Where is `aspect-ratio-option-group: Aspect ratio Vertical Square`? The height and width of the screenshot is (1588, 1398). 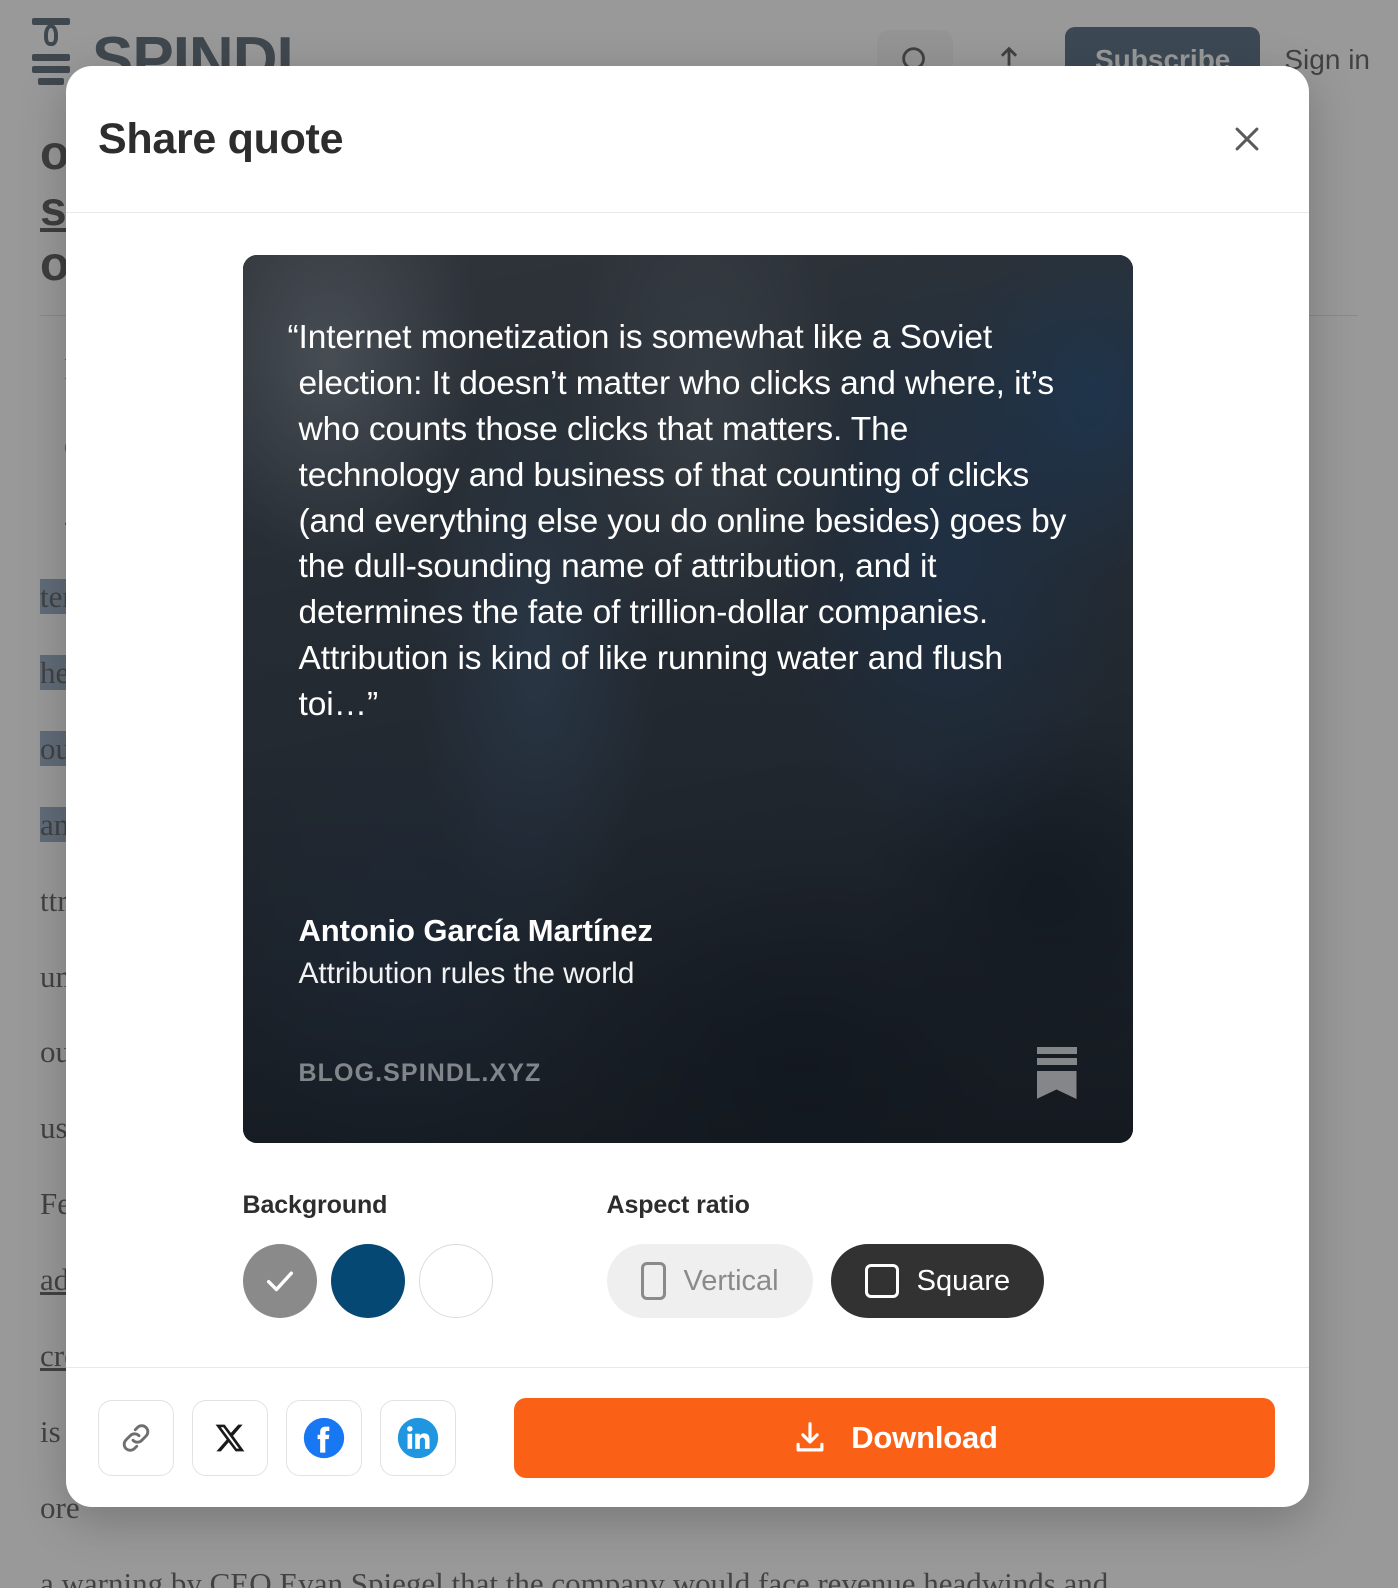
aspect-ratio-option-group: Aspect ratio Vertical Square is located at coordinates (825, 1254).